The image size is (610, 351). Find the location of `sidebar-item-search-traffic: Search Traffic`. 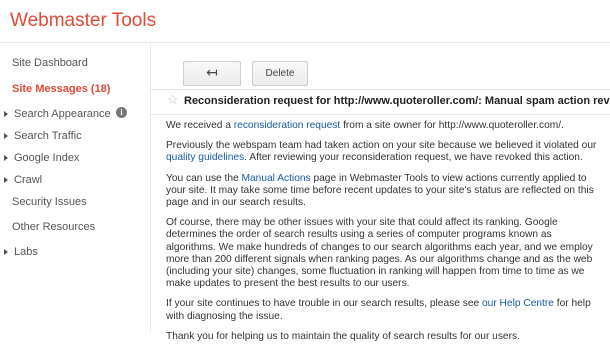

sidebar-item-search-traffic: Search Traffic is located at coordinates (75, 140).